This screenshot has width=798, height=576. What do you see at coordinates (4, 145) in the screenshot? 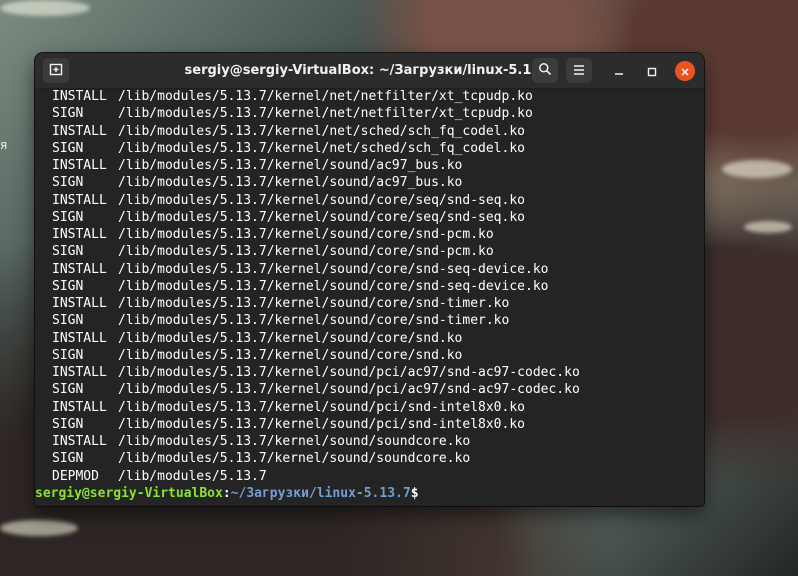
I see `desktop-edge-glyph: я` at bounding box center [4, 145].